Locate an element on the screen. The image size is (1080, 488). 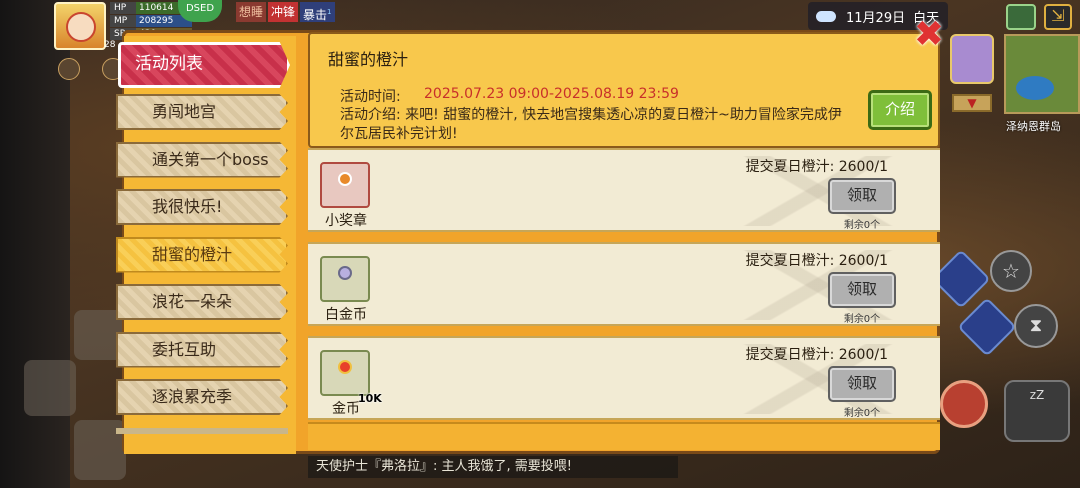
sleep-icon: zZ is located at coordinates (1037, 411).